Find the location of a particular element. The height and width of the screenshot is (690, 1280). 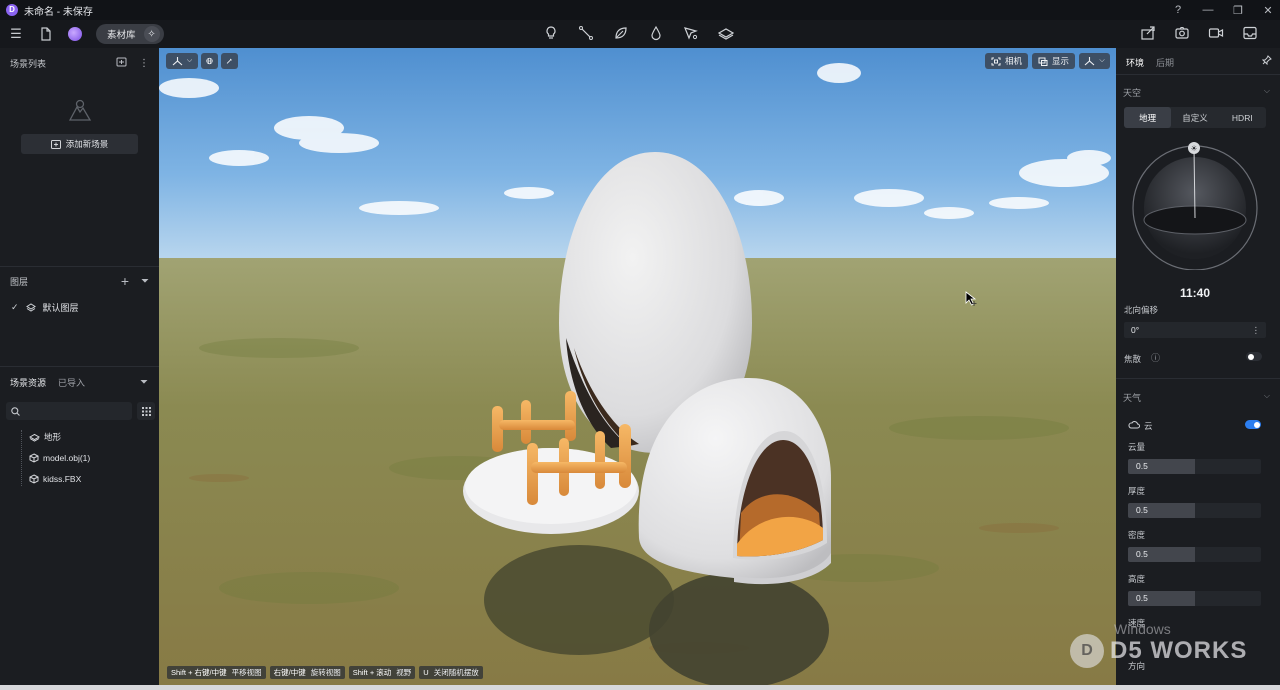

sky-mode-custom: 自定义 is located at coordinates (1194, 117).